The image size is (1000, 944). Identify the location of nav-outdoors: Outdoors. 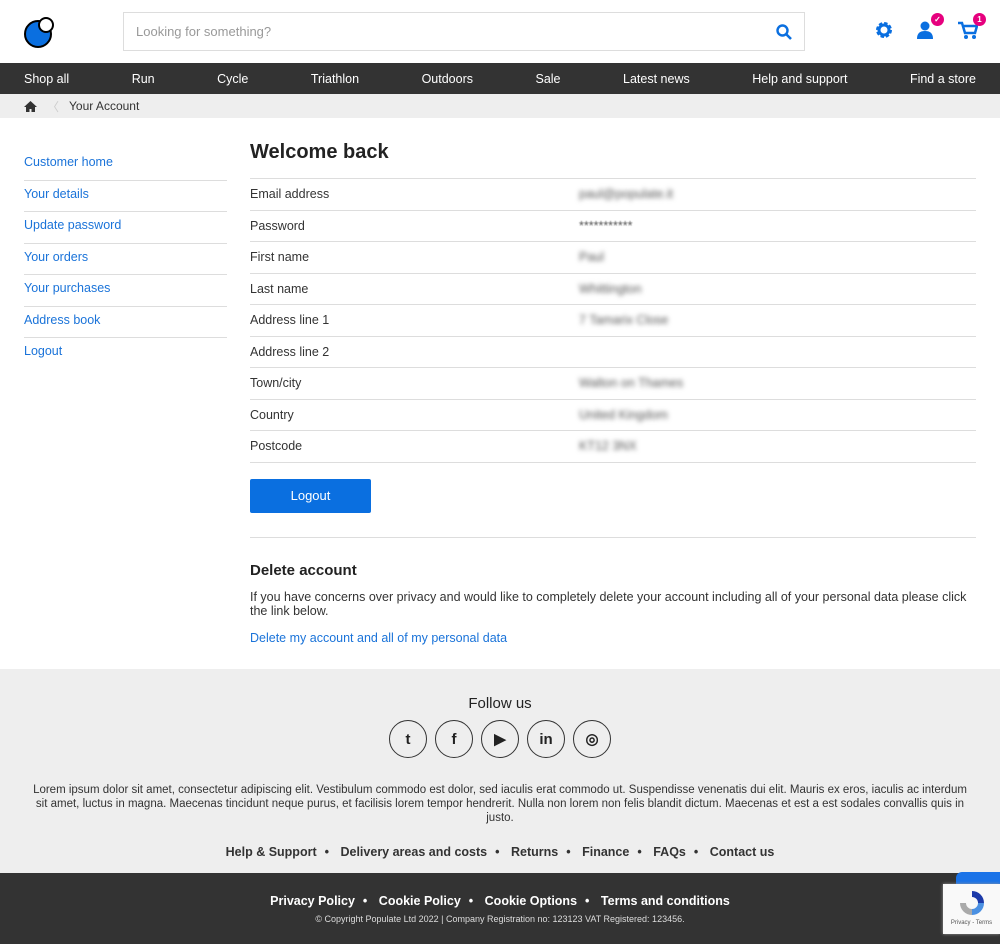
(447, 79).